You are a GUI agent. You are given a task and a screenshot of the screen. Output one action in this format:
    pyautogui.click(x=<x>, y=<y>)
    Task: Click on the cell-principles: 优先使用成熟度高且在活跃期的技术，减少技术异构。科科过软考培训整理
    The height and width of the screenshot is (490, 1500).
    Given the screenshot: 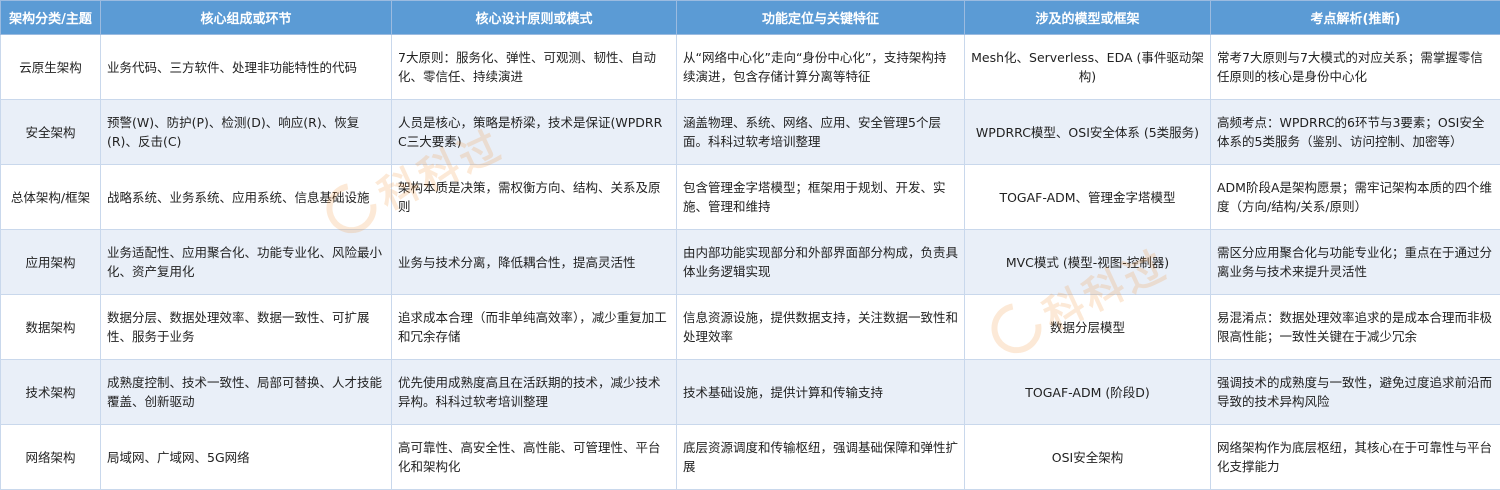 What is the action you would take?
    pyautogui.click(x=534, y=392)
    